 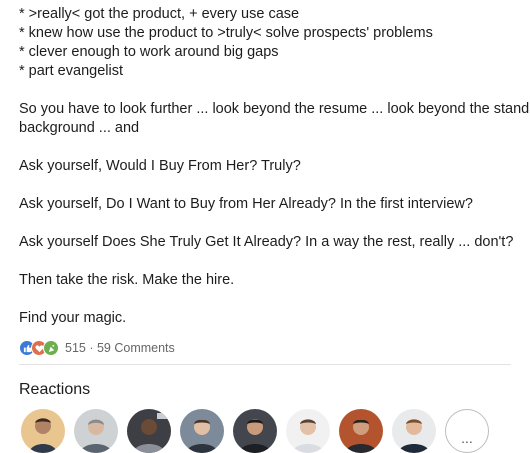 I want to click on post-line: * clever enough to work around big gaps, so click(x=149, y=52).